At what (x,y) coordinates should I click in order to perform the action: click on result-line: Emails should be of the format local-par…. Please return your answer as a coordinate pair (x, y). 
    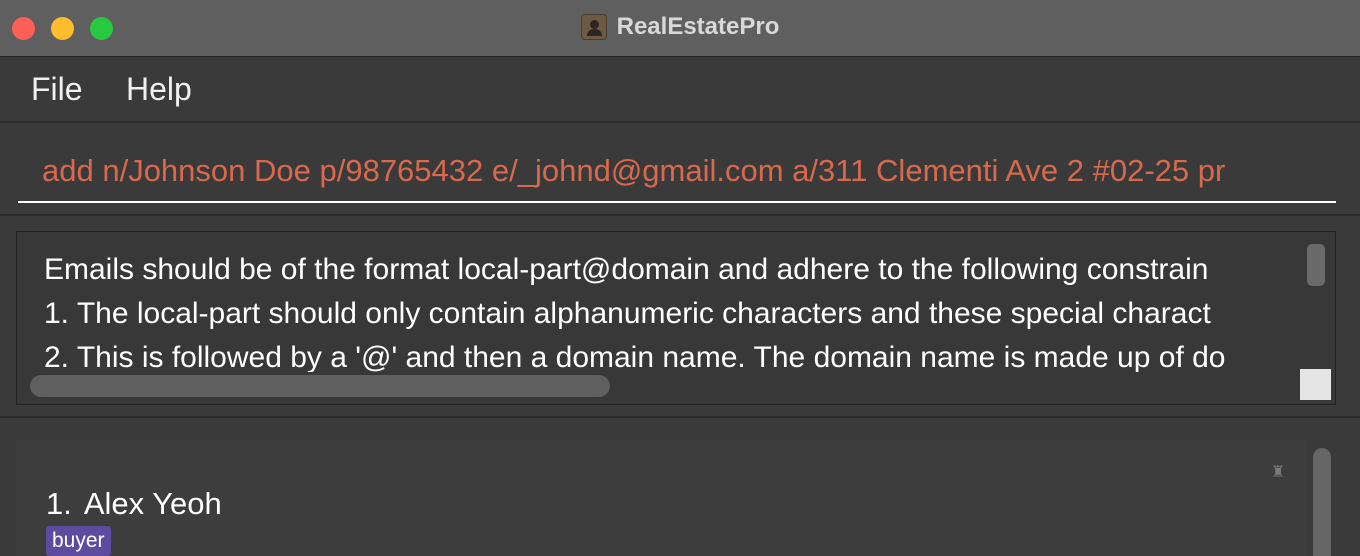
    Looking at the image, I should click on (626, 269).